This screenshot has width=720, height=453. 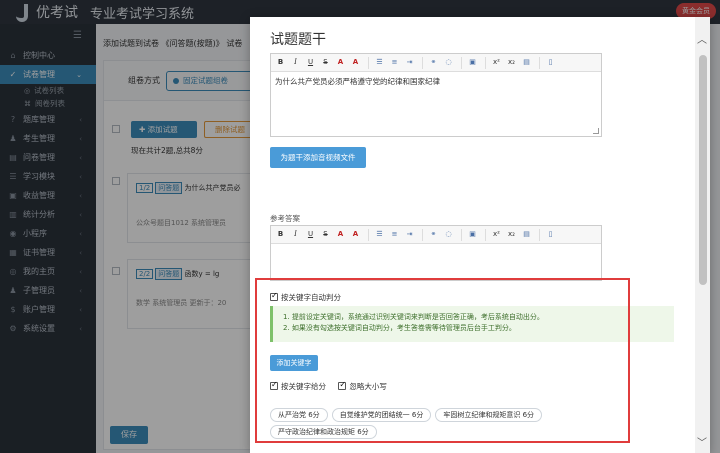 What do you see at coordinates (702, 38) in the screenshot?
I see `scroll-up-icon: ︿` at bounding box center [702, 38].